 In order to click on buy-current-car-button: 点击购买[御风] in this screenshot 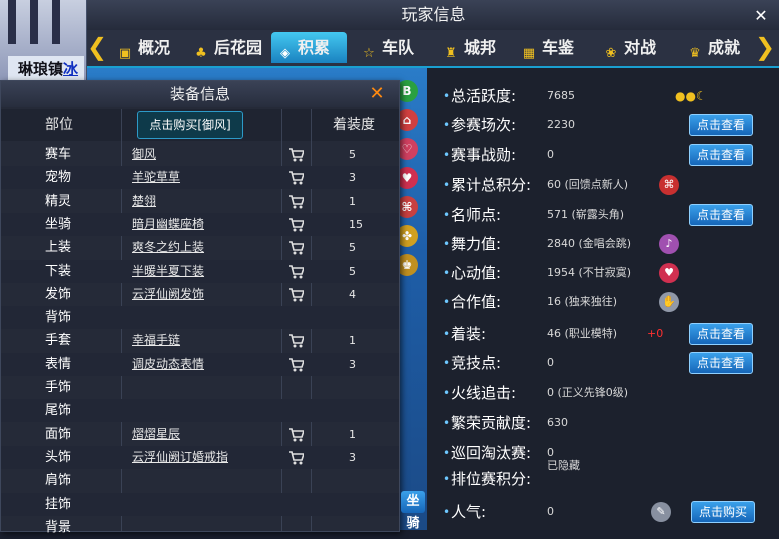, I will do `click(190, 125)`.